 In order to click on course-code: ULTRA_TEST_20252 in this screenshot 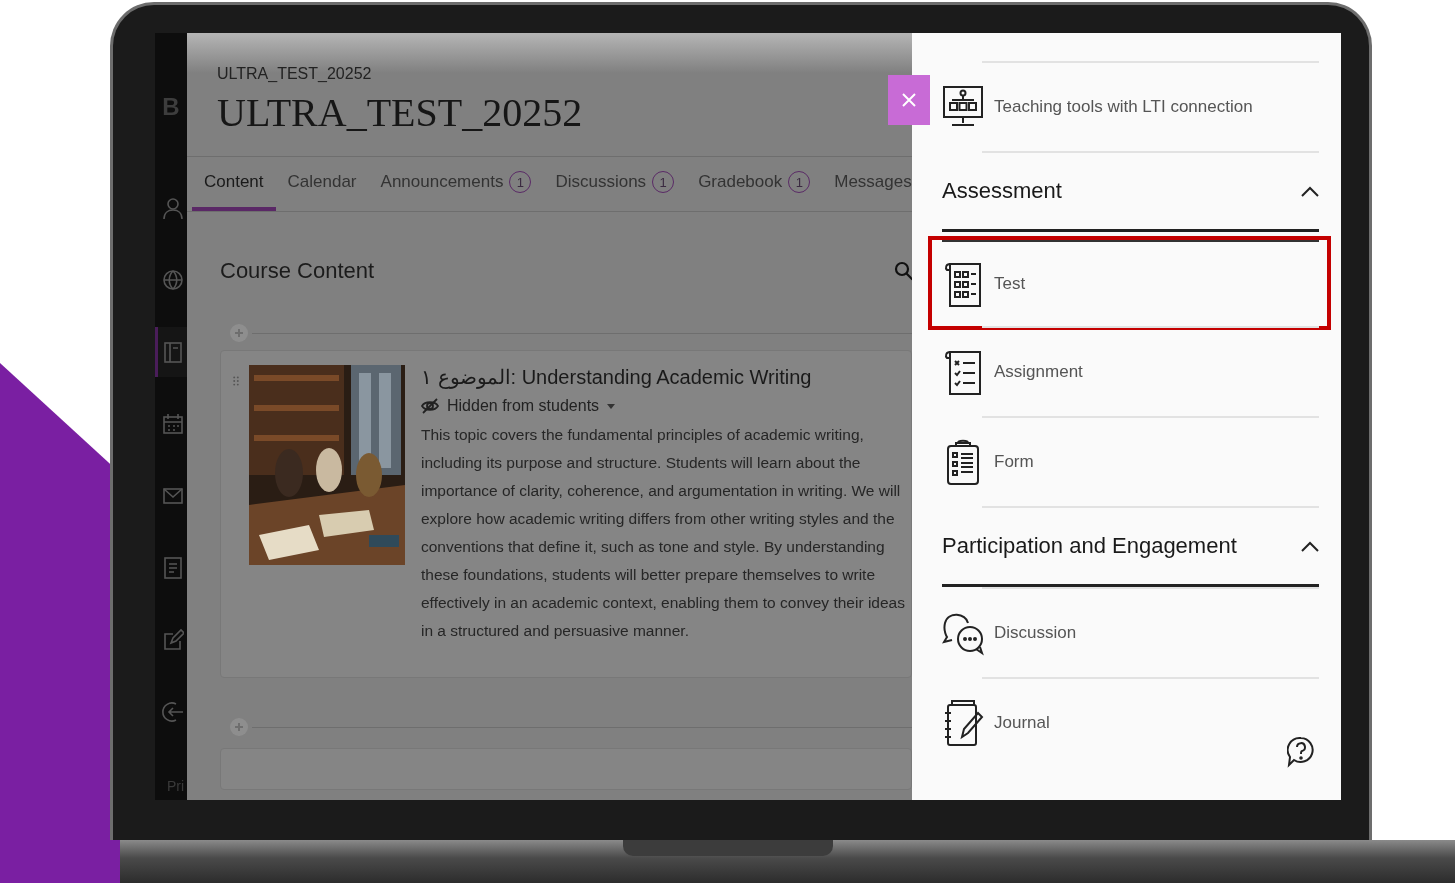, I will do `click(295, 74)`.